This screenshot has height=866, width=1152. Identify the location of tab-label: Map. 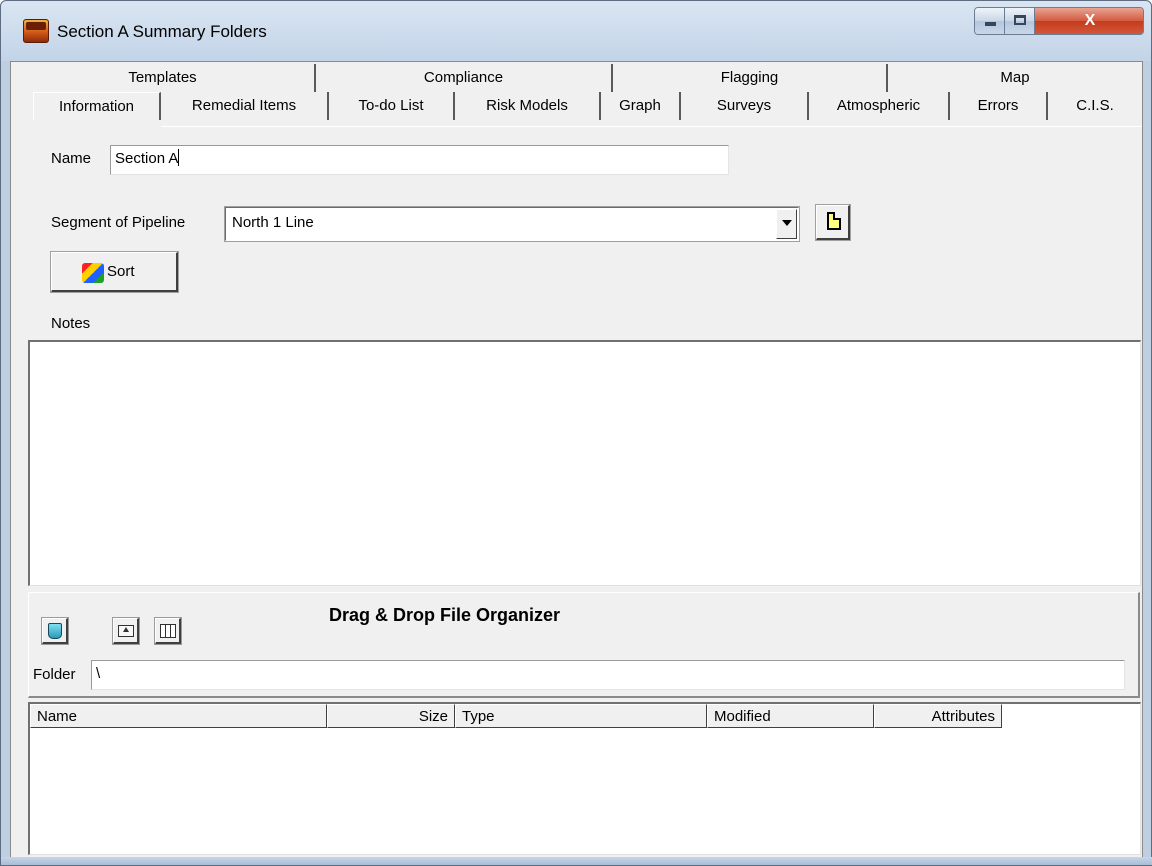
(1015, 77).